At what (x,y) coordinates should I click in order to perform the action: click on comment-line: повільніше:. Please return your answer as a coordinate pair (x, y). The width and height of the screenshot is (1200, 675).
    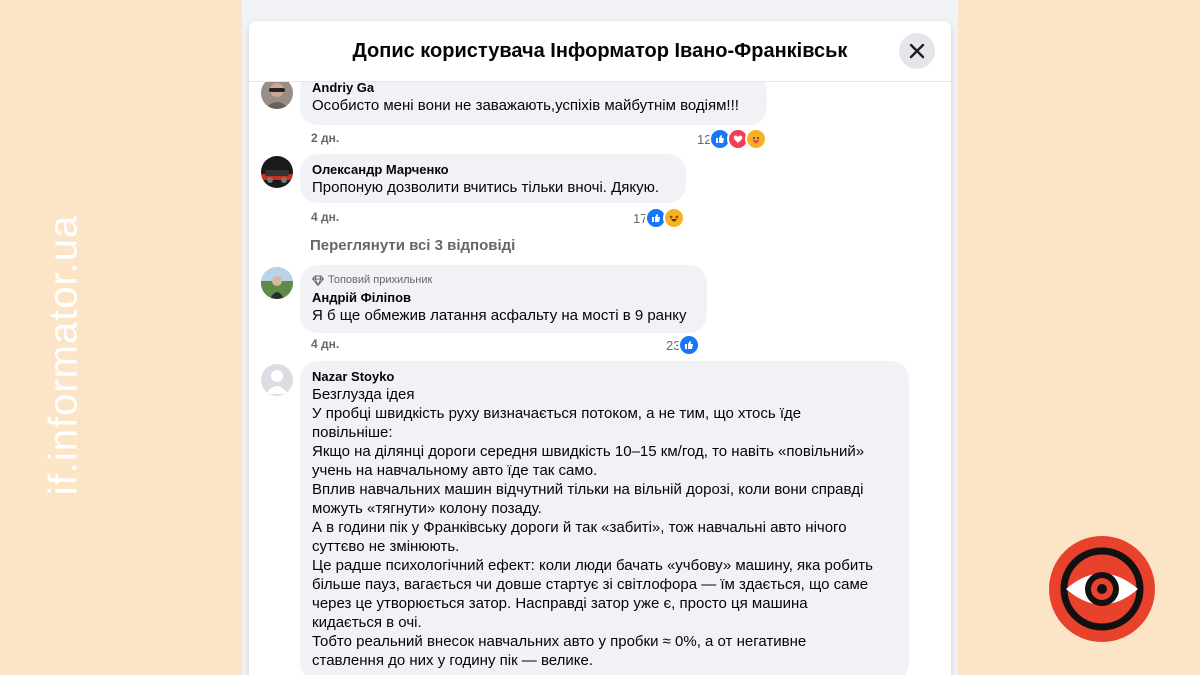
    Looking at the image, I should click on (352, 432).